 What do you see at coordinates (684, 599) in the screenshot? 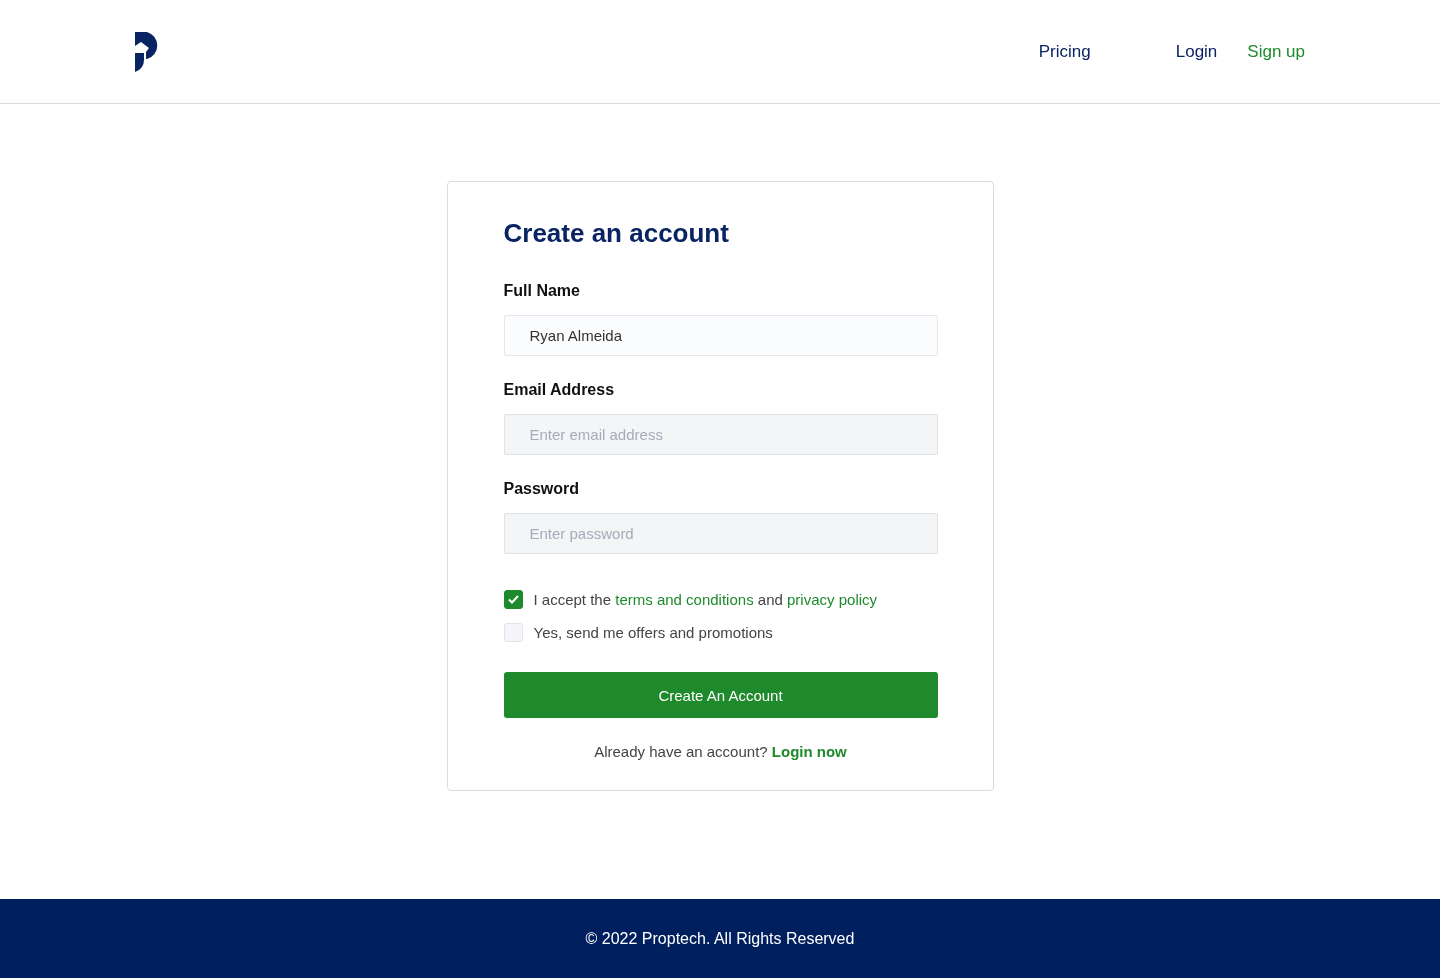
I see `policy-link: terms and conditions` at bounding box center [684, 599].